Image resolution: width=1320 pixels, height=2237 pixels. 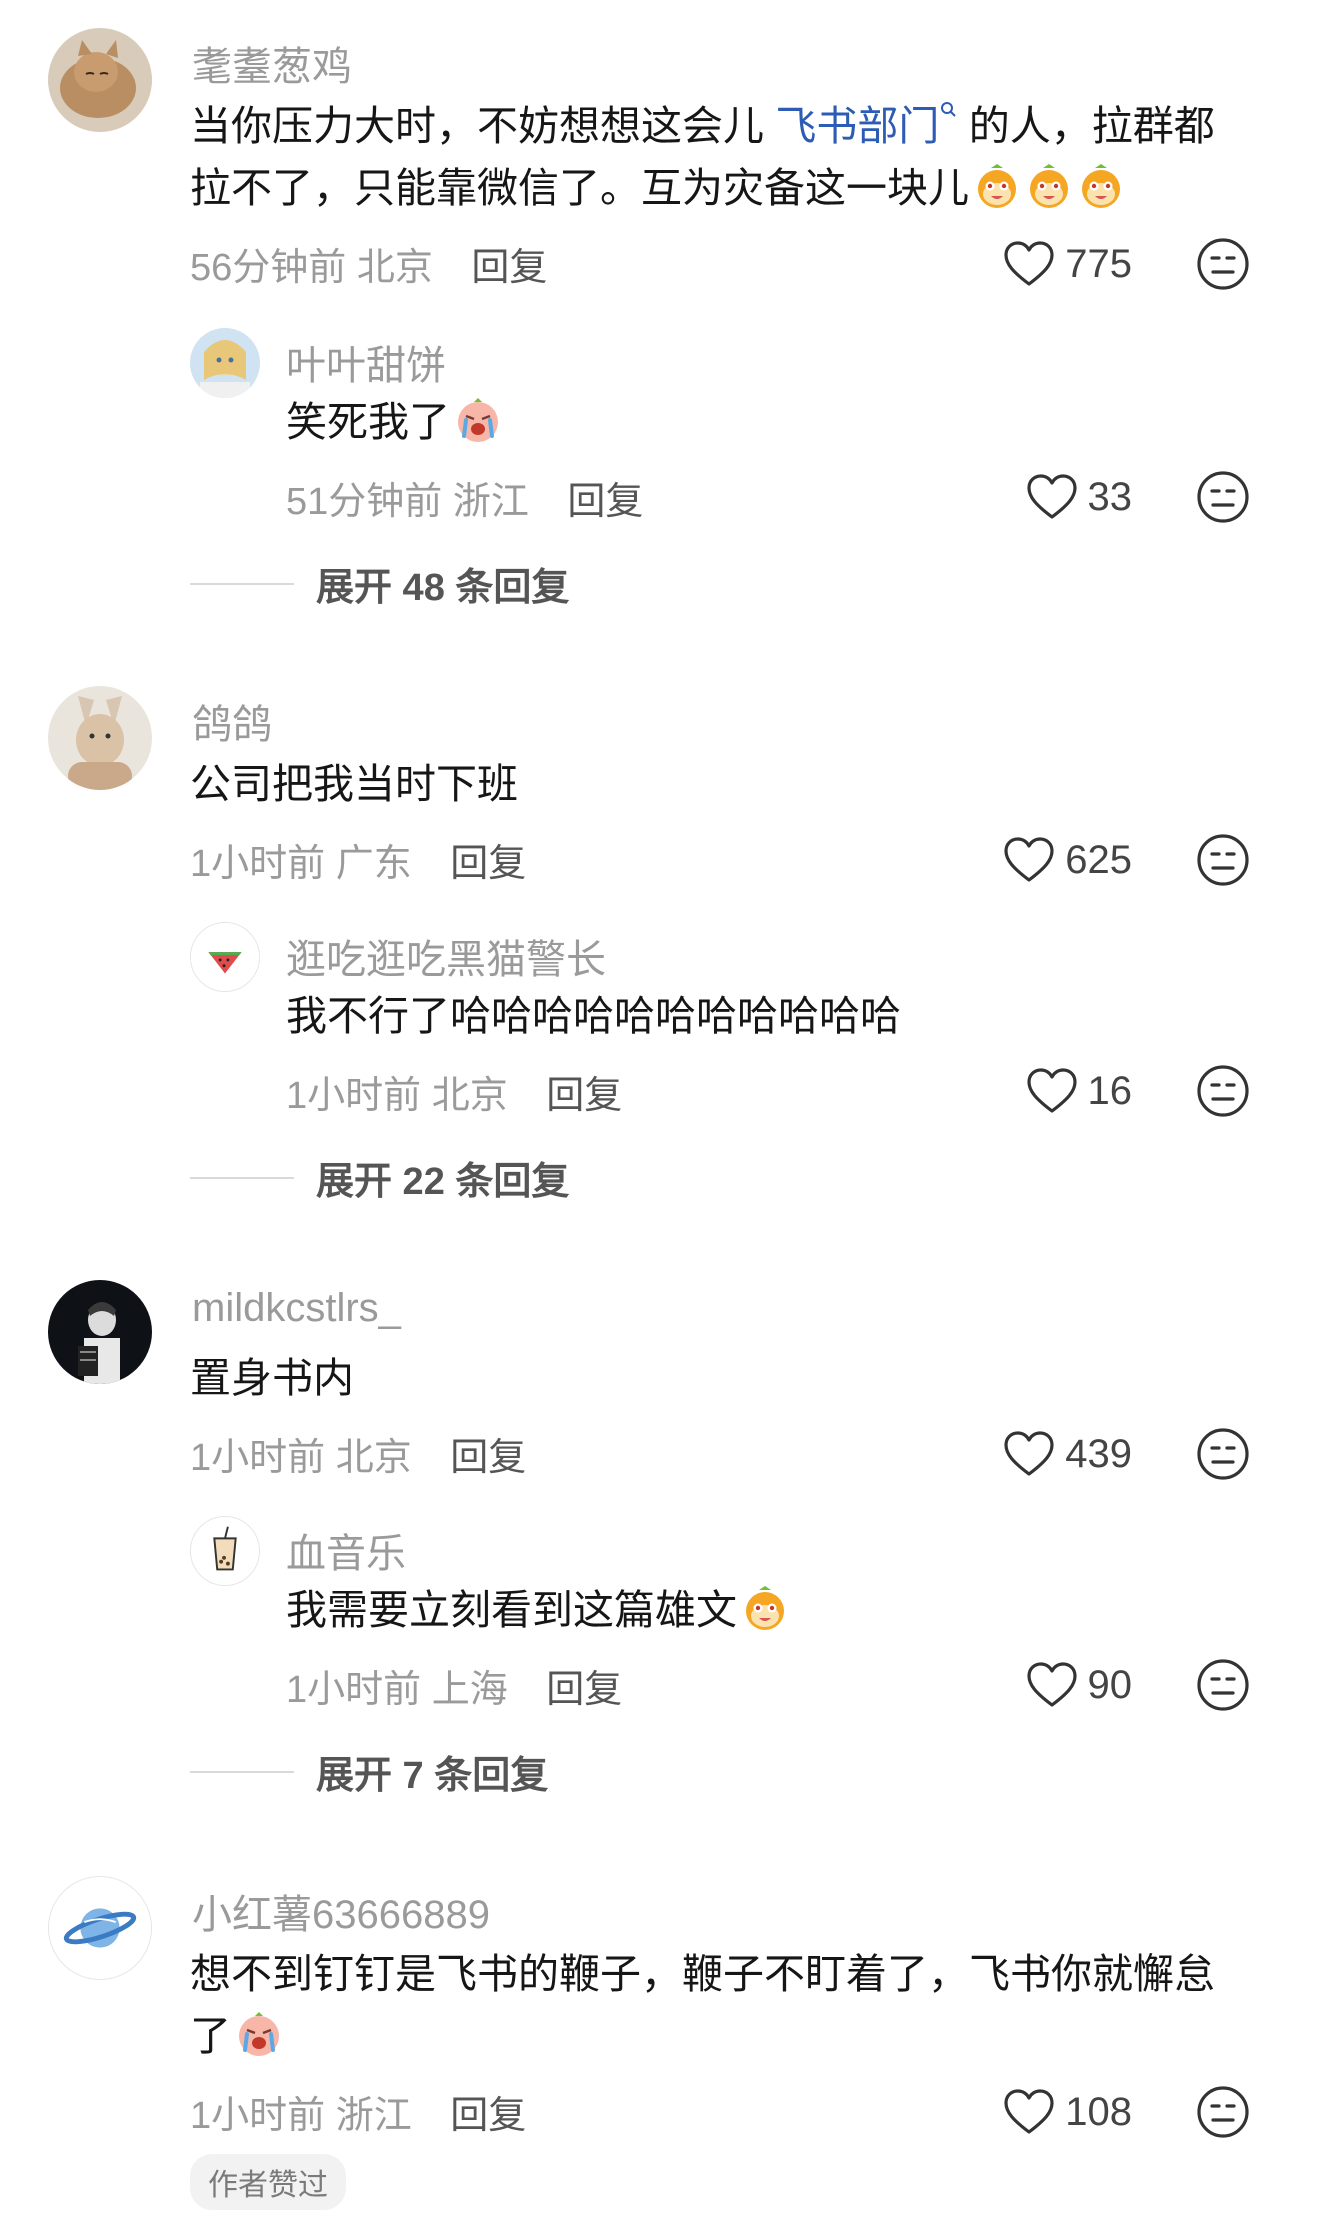 What do you see at coordinates (272, 63) in the screenshot?
I see `username: 耄耋葱鸡` at bounding box center [272, 63].